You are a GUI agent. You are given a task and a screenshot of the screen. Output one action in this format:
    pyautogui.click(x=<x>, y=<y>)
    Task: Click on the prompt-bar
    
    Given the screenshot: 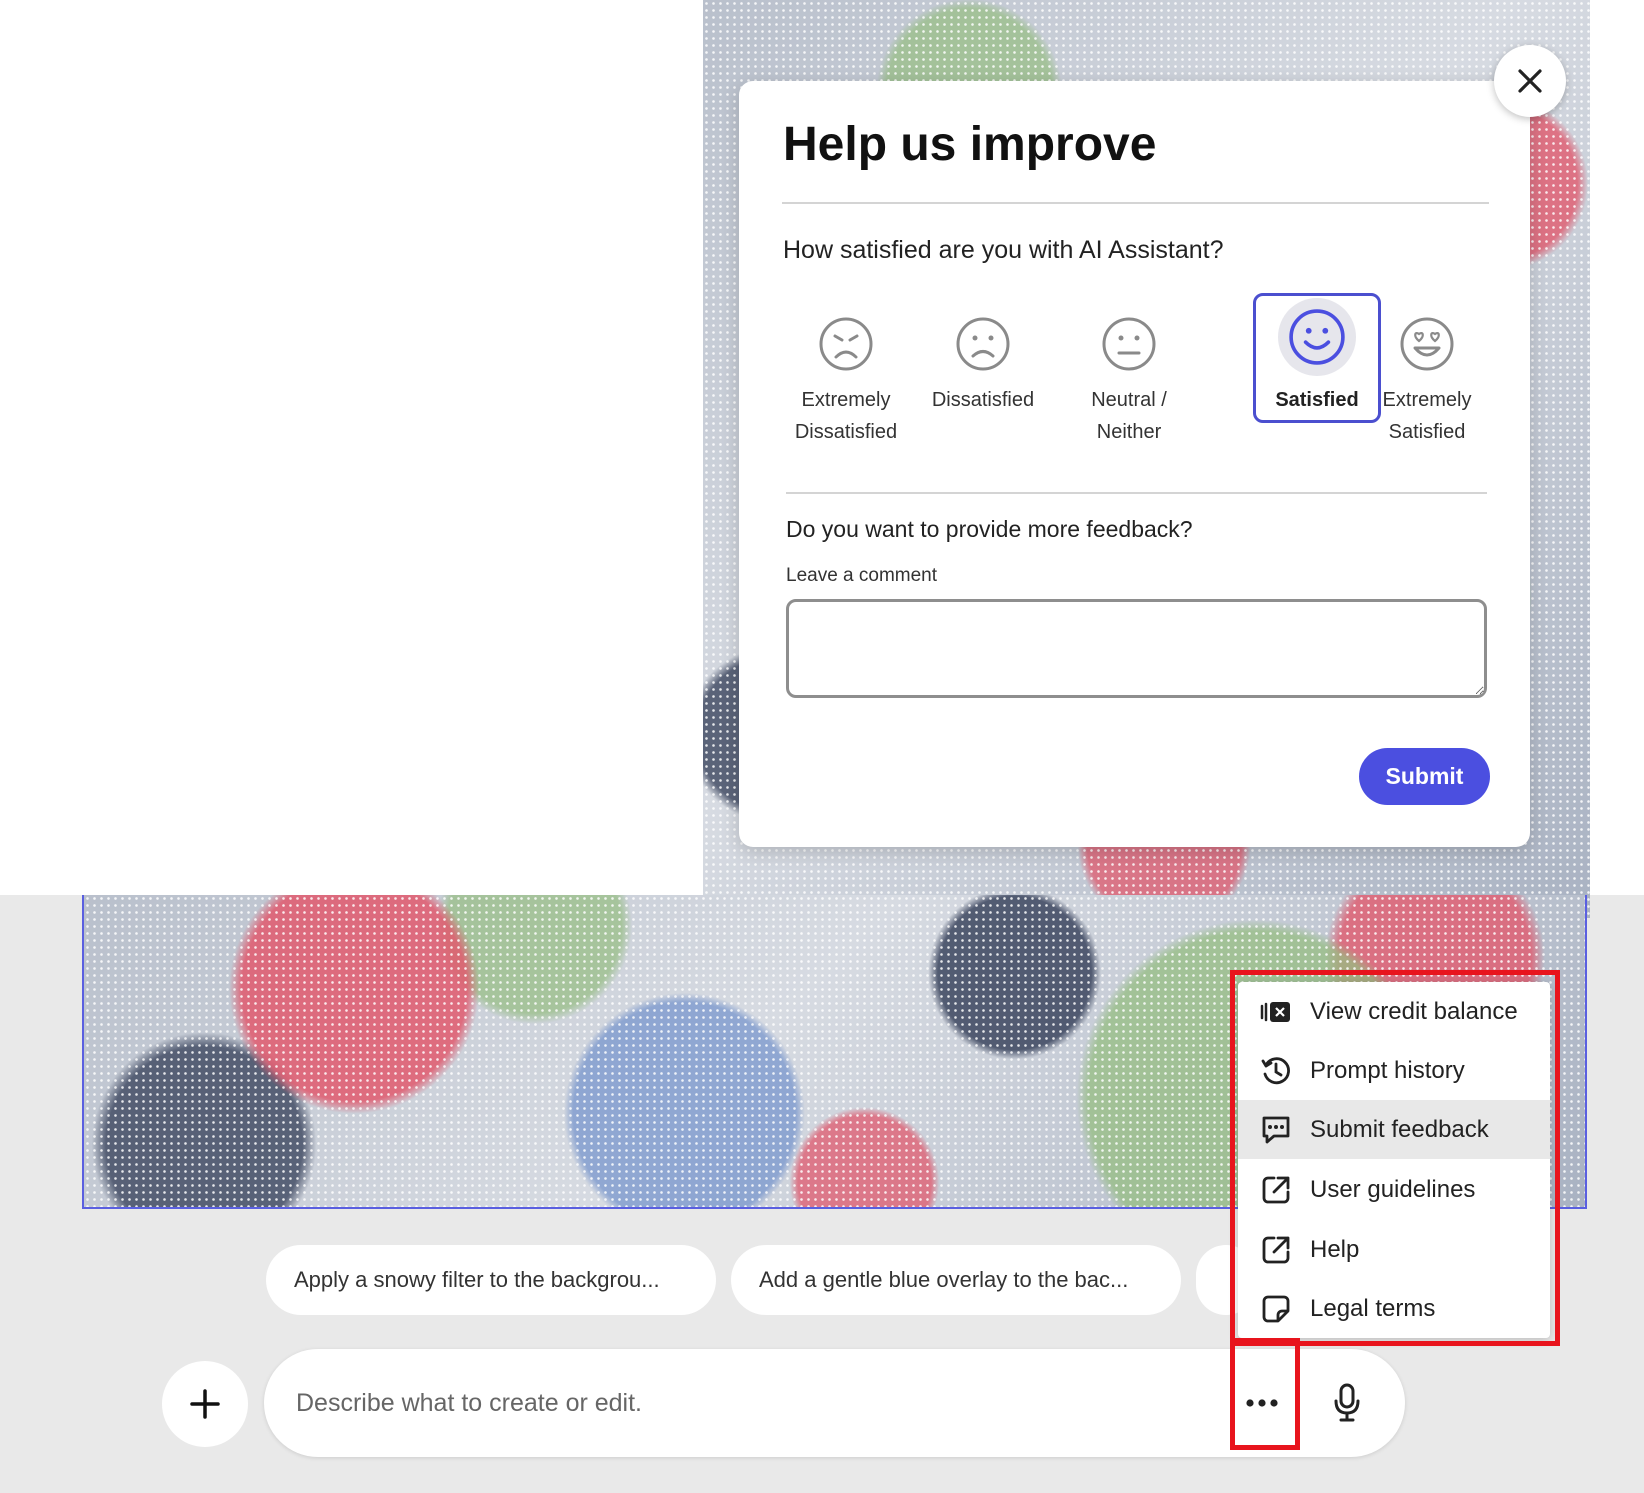 What is the action you would take?
    pyautogui.click(x=834, y=1403)
    